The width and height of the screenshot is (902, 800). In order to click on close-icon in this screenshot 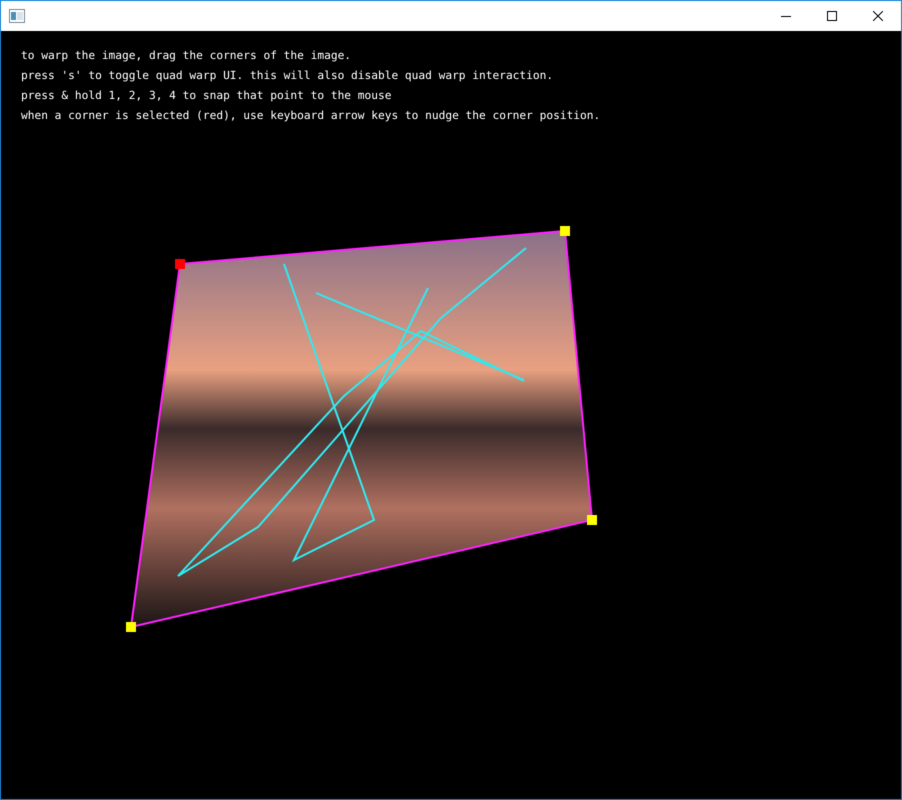, I will do `click(878, 16)`.